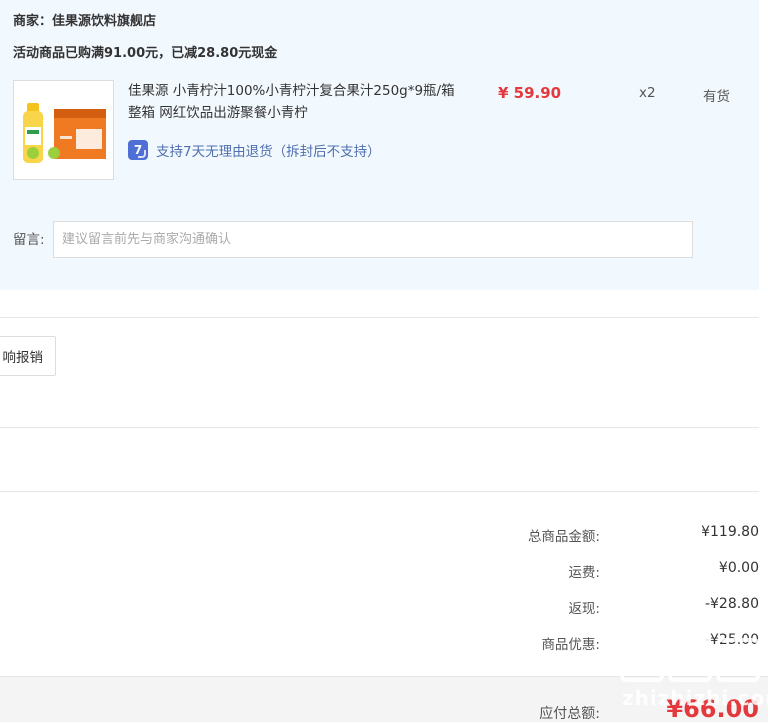 This screenshot has height=723, width=768. Describe the element at coordinates (738, 568) in the screenshot. I see `summary-value-shipping: ¥0.00` at that location.